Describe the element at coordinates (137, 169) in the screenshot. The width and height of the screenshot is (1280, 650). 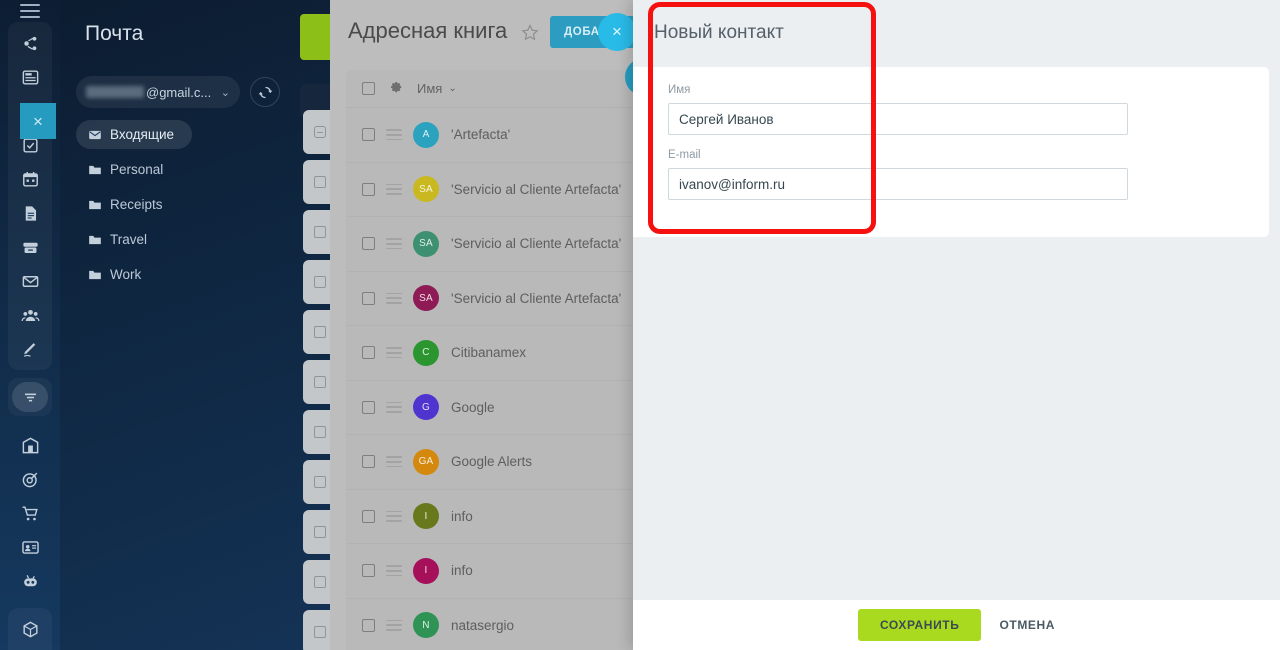
I see `sidebar-item-label: Personal` at that location.